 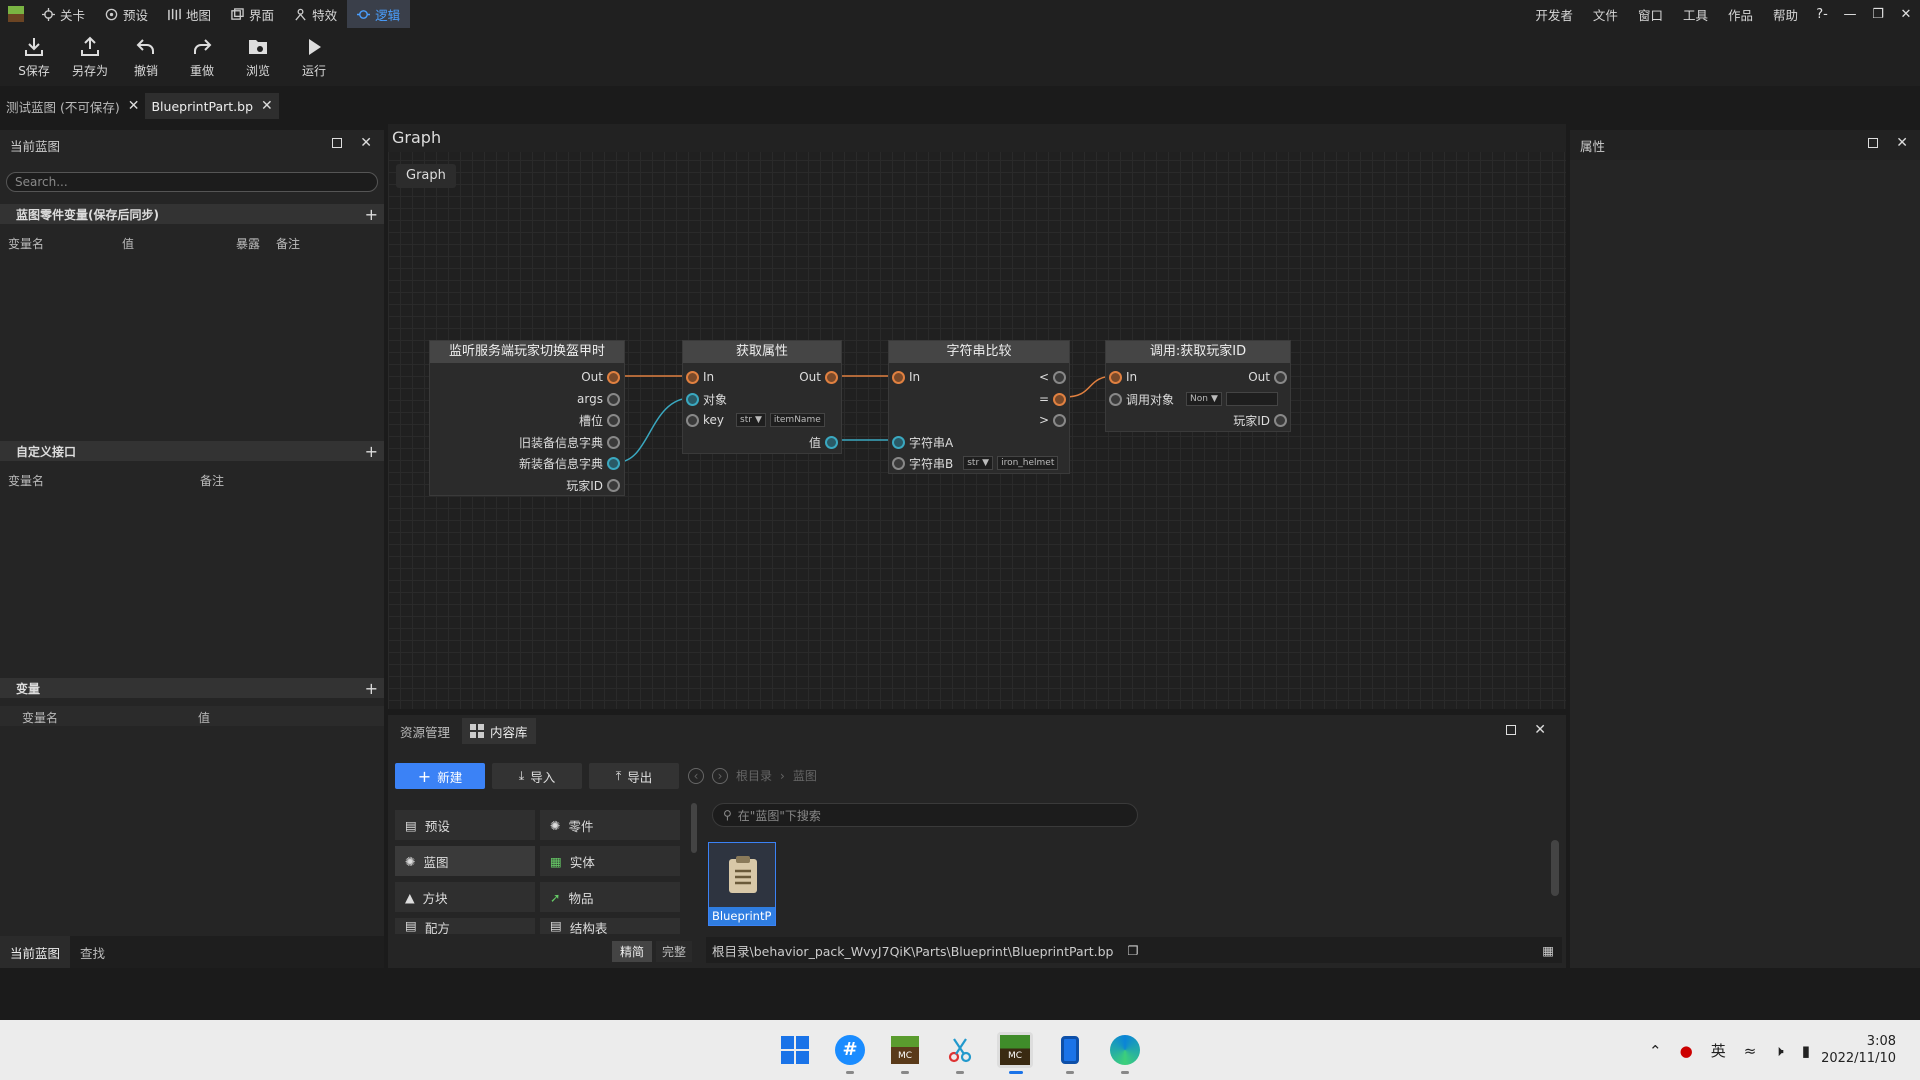 I want to click on menu-help: 帮助, so click(x=1785, y=14).